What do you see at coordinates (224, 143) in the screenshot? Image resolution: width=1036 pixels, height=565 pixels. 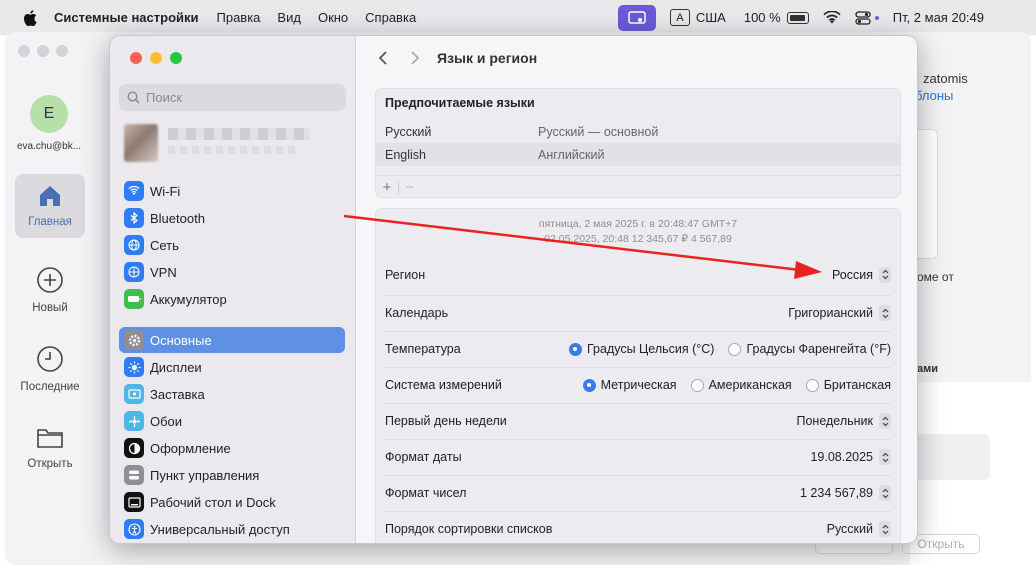 I see `apple-account` at bounding box center [224, 143].